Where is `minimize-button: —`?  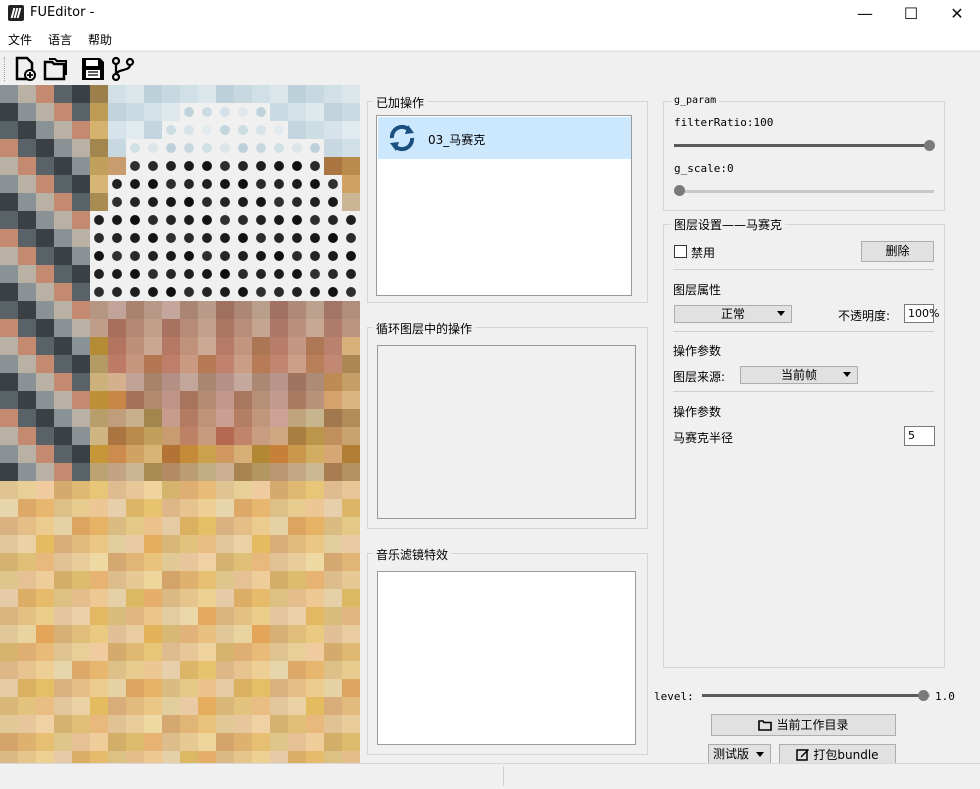
minimize-button: — is located at coordinates (865, 14).